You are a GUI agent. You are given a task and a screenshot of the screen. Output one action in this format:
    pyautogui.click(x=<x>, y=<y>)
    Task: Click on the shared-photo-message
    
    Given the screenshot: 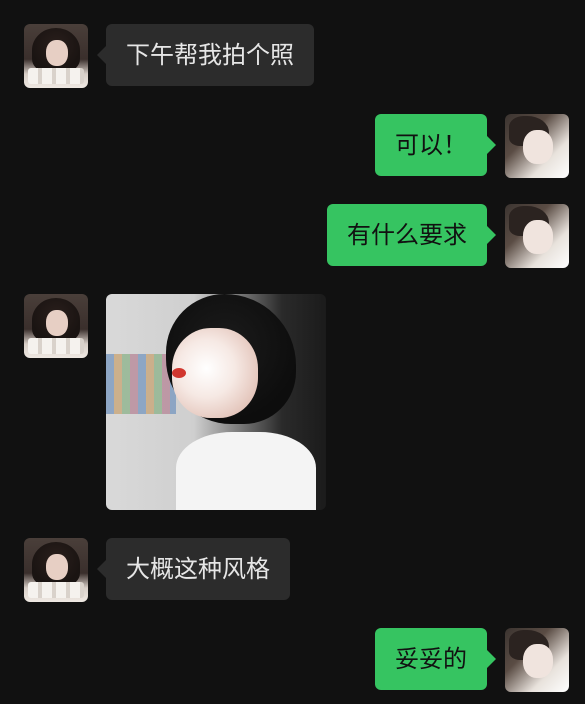 What is the action you would take?
    pyautogui.click(x=216, y=402)
    